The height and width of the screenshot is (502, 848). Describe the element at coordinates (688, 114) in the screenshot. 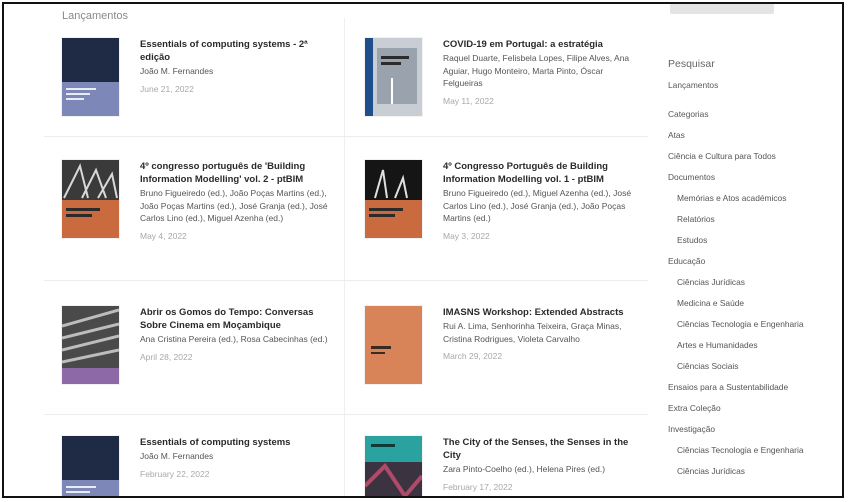

I see `categories-heading: Categorias` at that location.